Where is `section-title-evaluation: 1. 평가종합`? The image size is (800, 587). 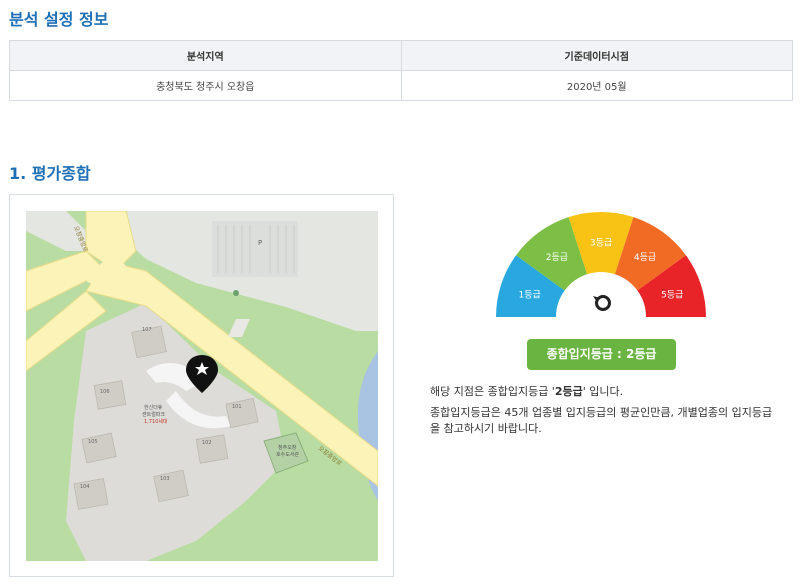 section-title-evaluation: 1. 평가종합 is located at coordinates (50, 173).